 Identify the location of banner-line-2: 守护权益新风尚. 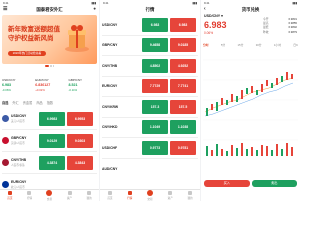
(31, 38).